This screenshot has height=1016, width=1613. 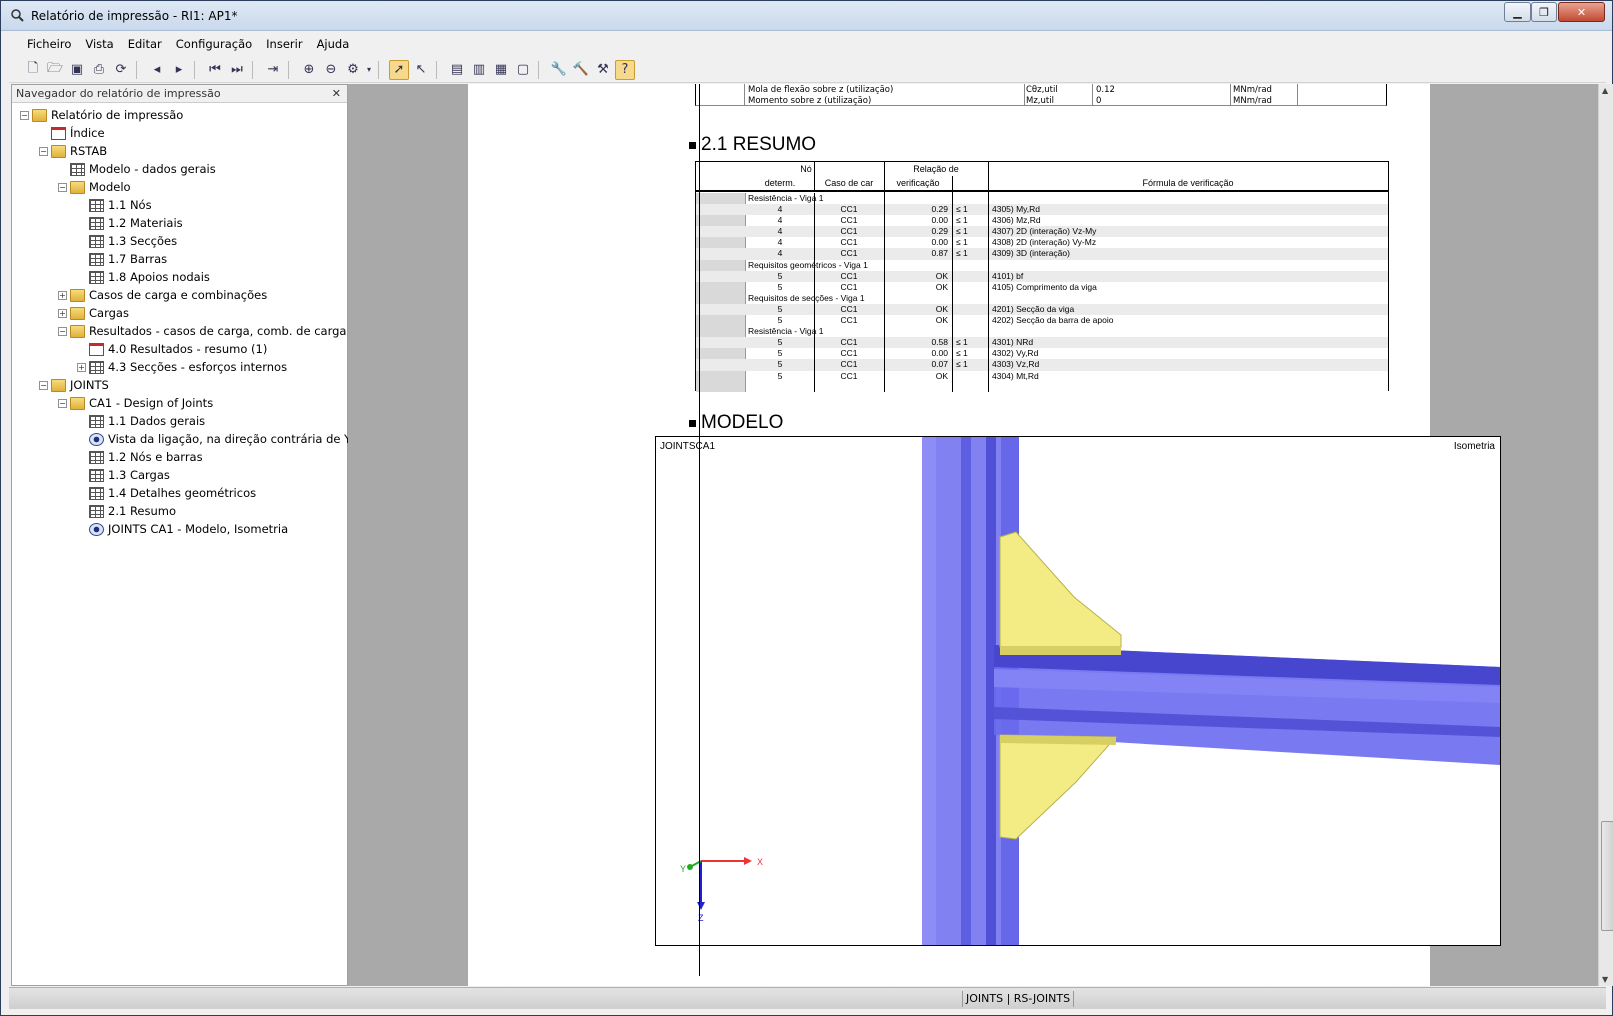 I want to click on tree-item: 1.1 Nós, so click(x=179, y=205).